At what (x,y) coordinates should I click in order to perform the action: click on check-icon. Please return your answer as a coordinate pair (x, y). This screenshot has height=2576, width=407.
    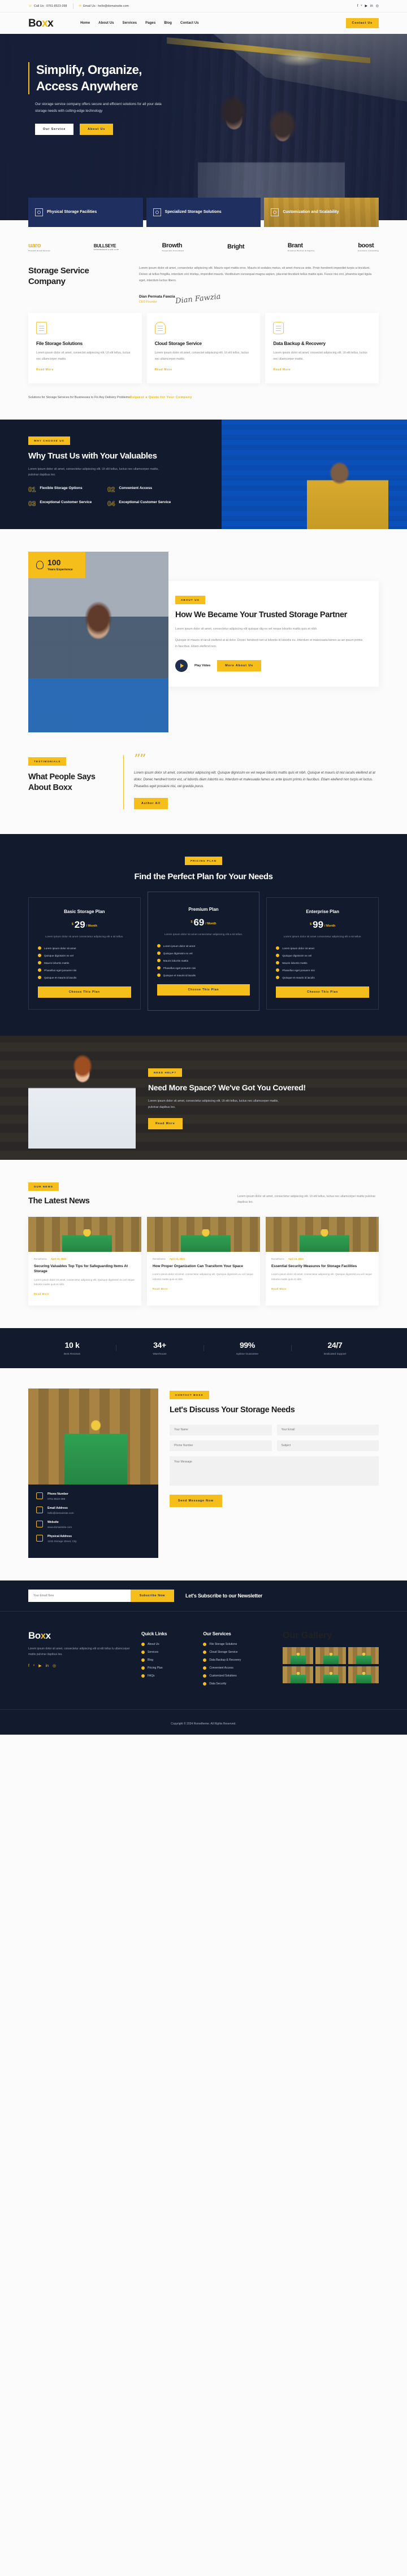
    Looking at the image, I should click on (205, 1660).